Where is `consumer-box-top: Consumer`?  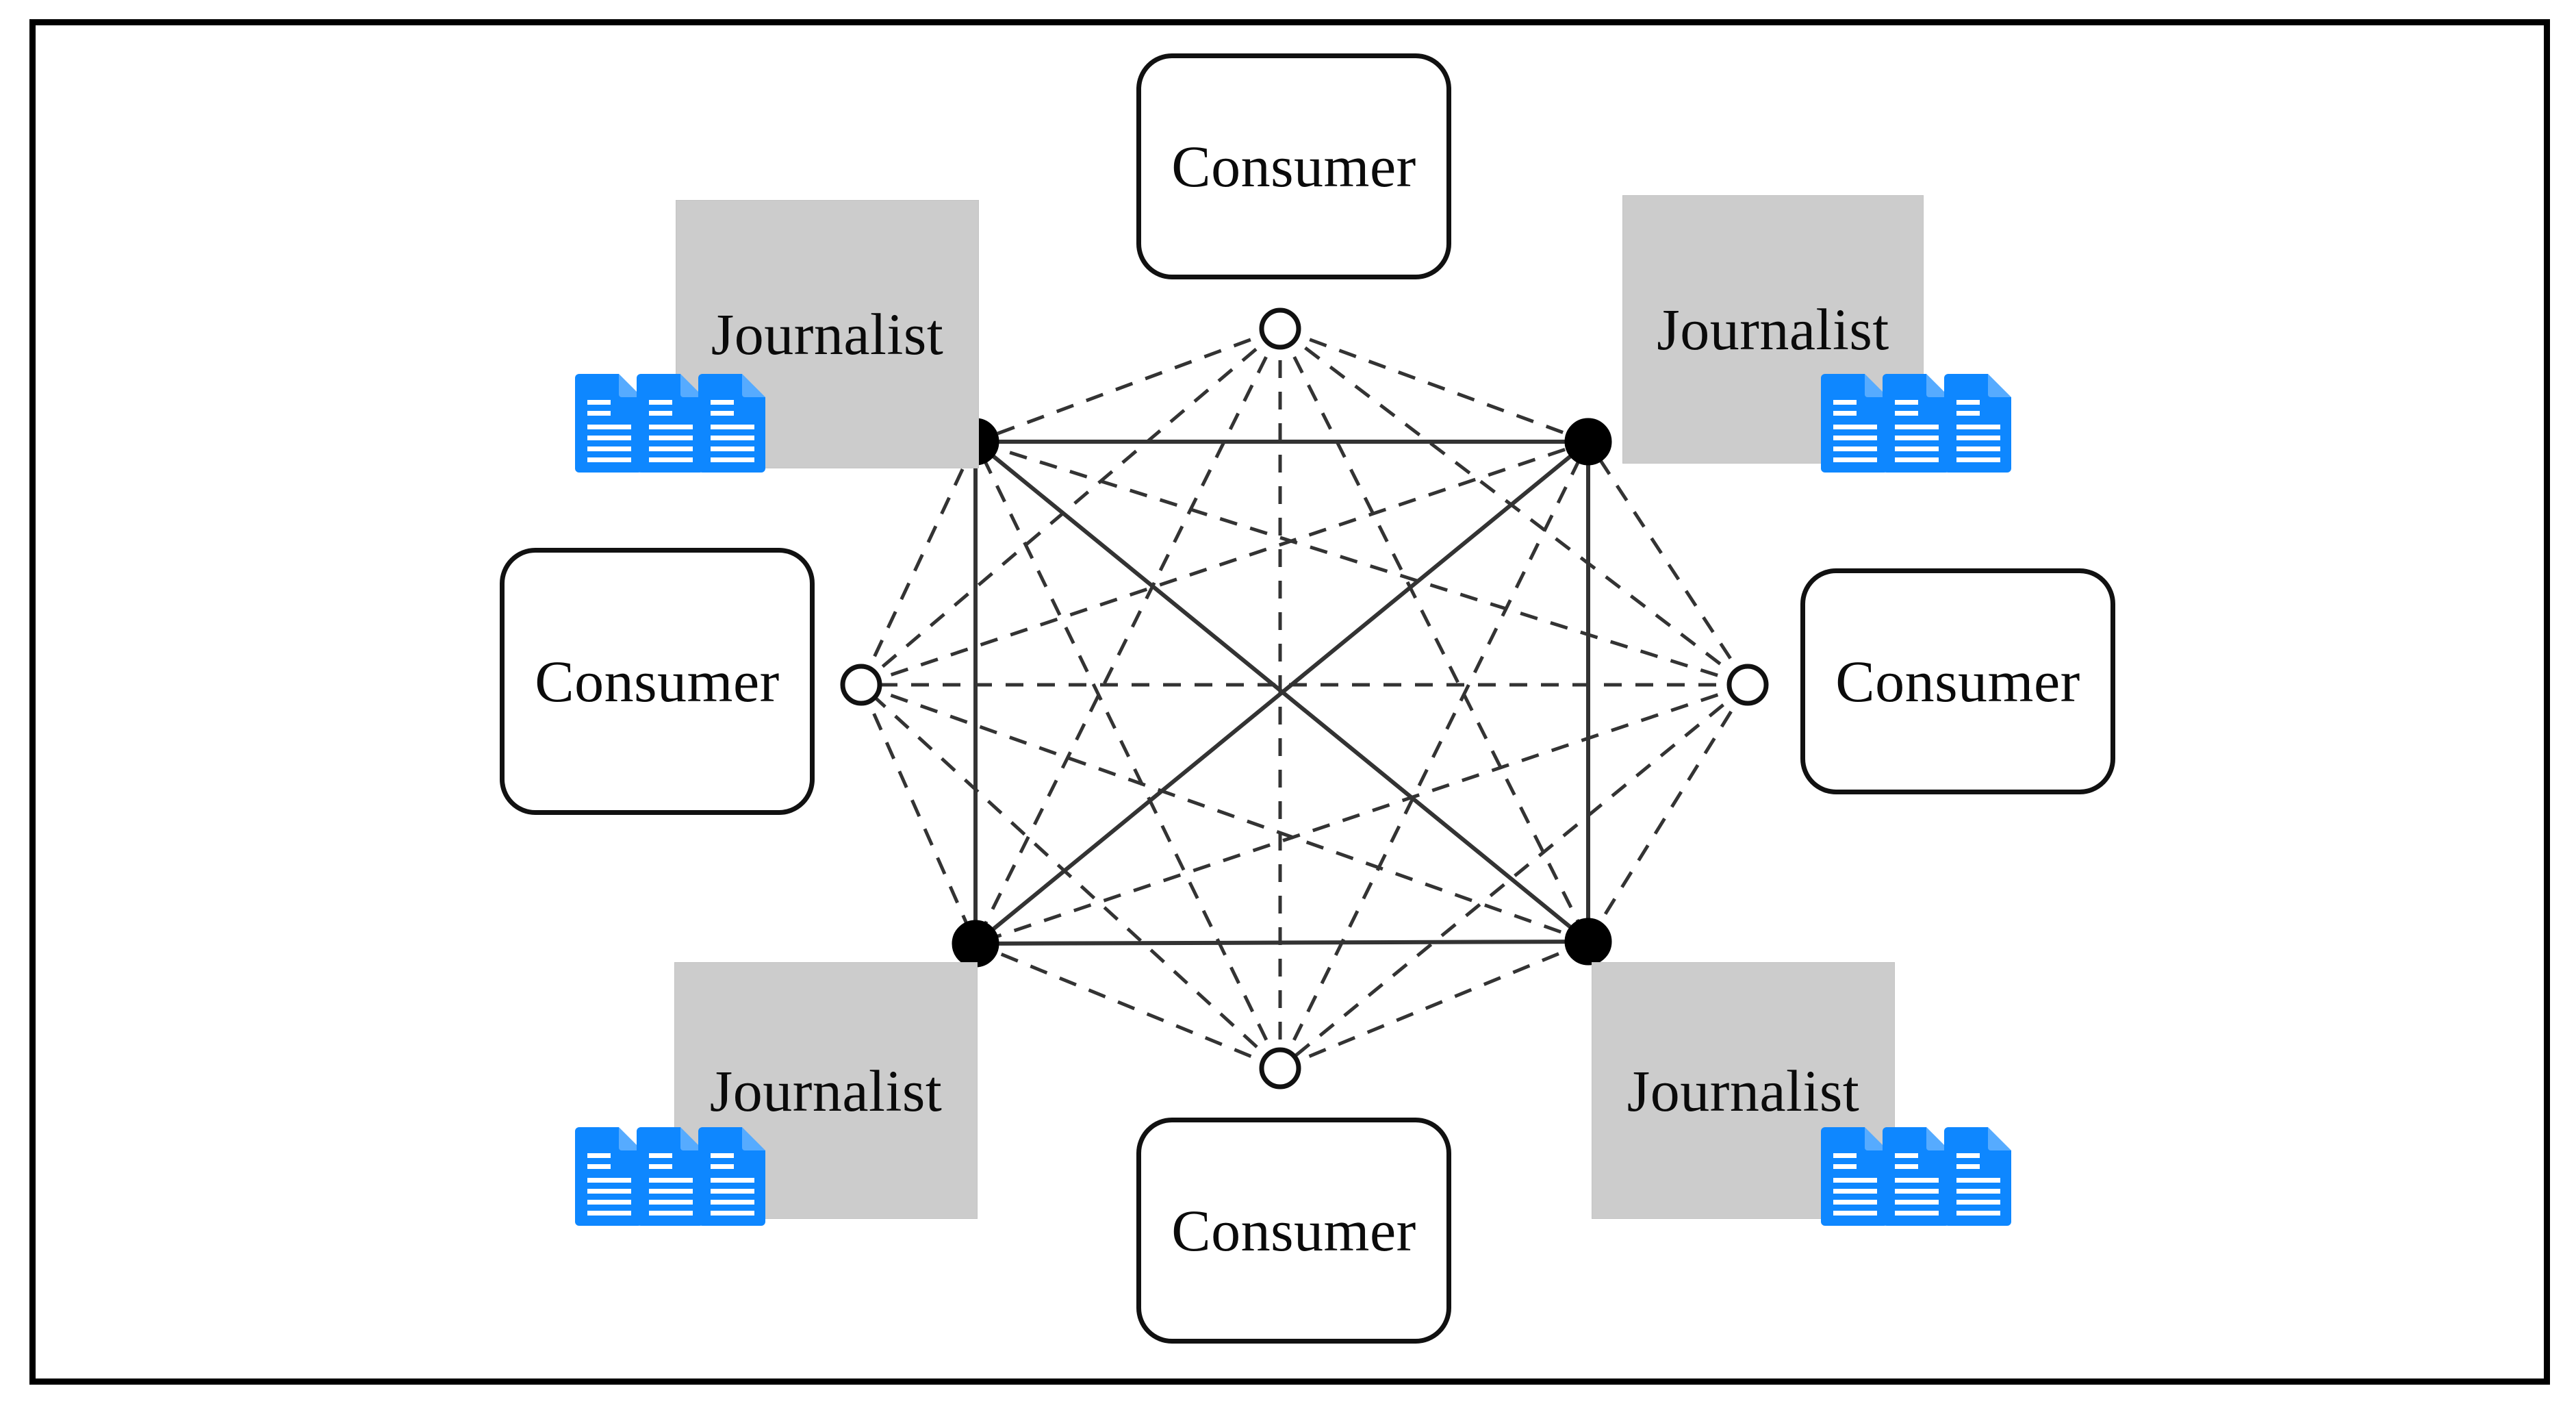
consumer-box-top: Consumer is located at coordinates (1293, 166).